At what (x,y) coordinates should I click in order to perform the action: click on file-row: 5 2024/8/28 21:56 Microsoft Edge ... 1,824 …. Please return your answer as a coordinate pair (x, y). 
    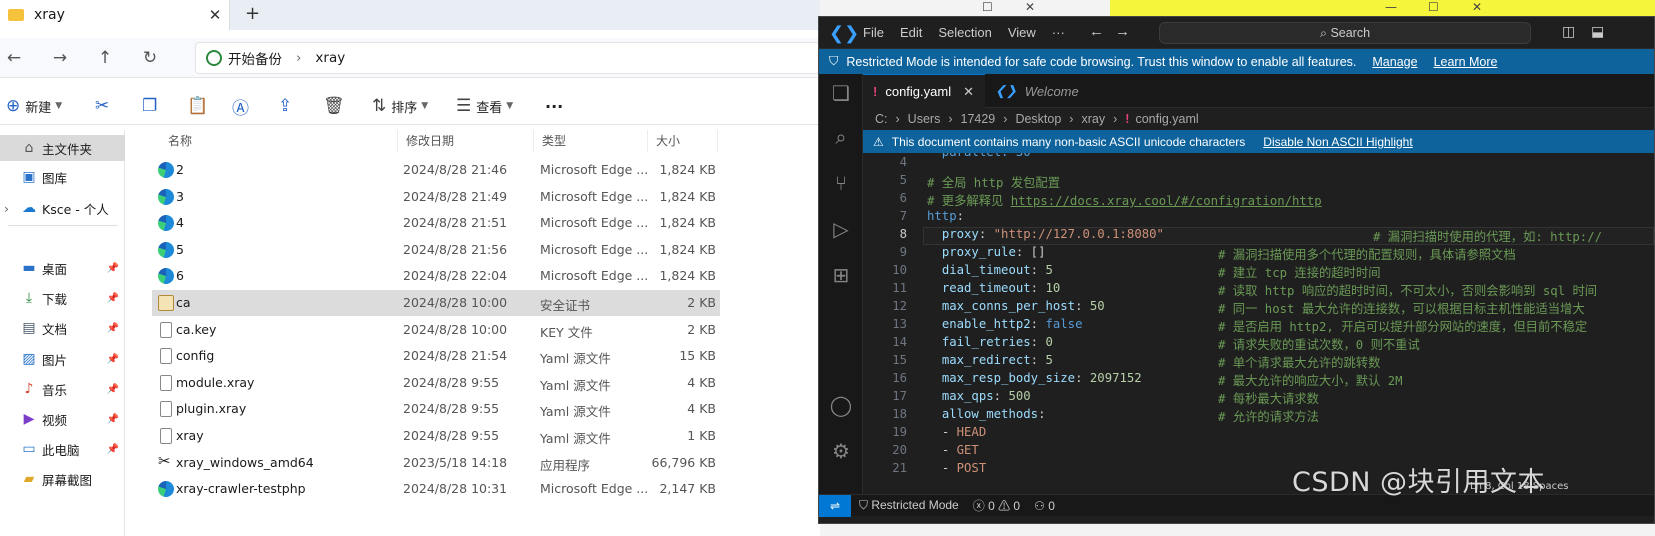
    Looking at the image, I should click on (436, 250).